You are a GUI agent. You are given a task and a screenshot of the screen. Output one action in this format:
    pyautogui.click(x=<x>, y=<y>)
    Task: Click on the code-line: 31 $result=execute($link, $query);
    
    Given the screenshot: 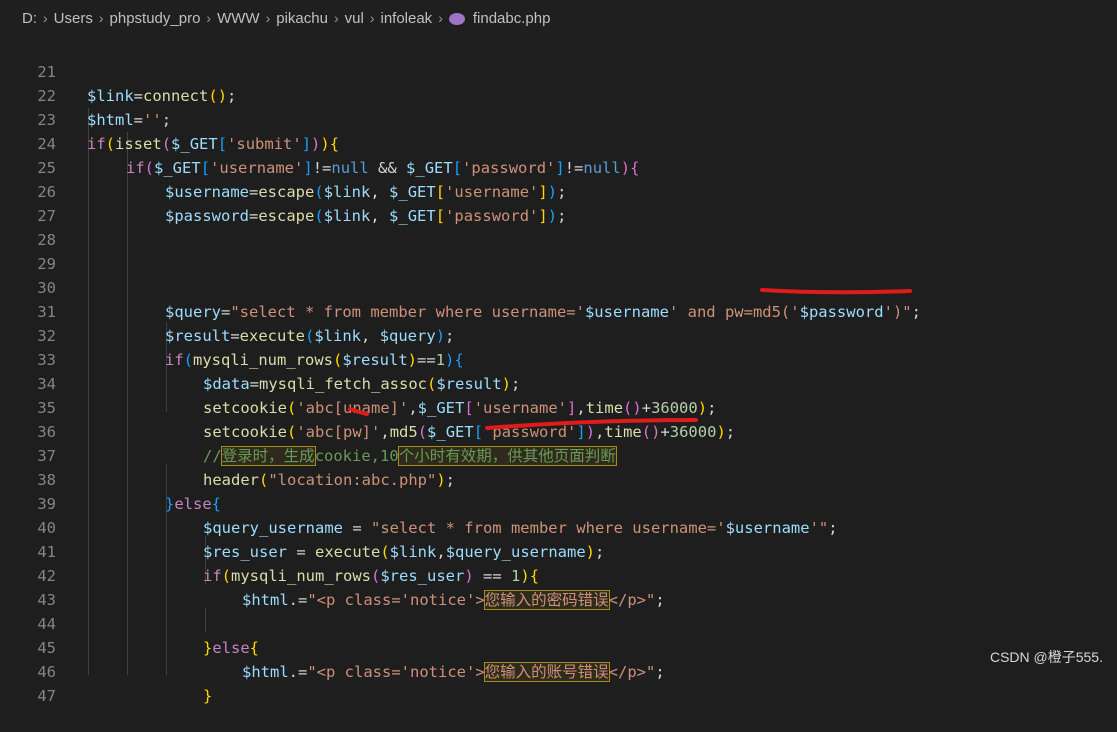 What is the action you would take?
    pyautogui.click(x=558, y=310)
    